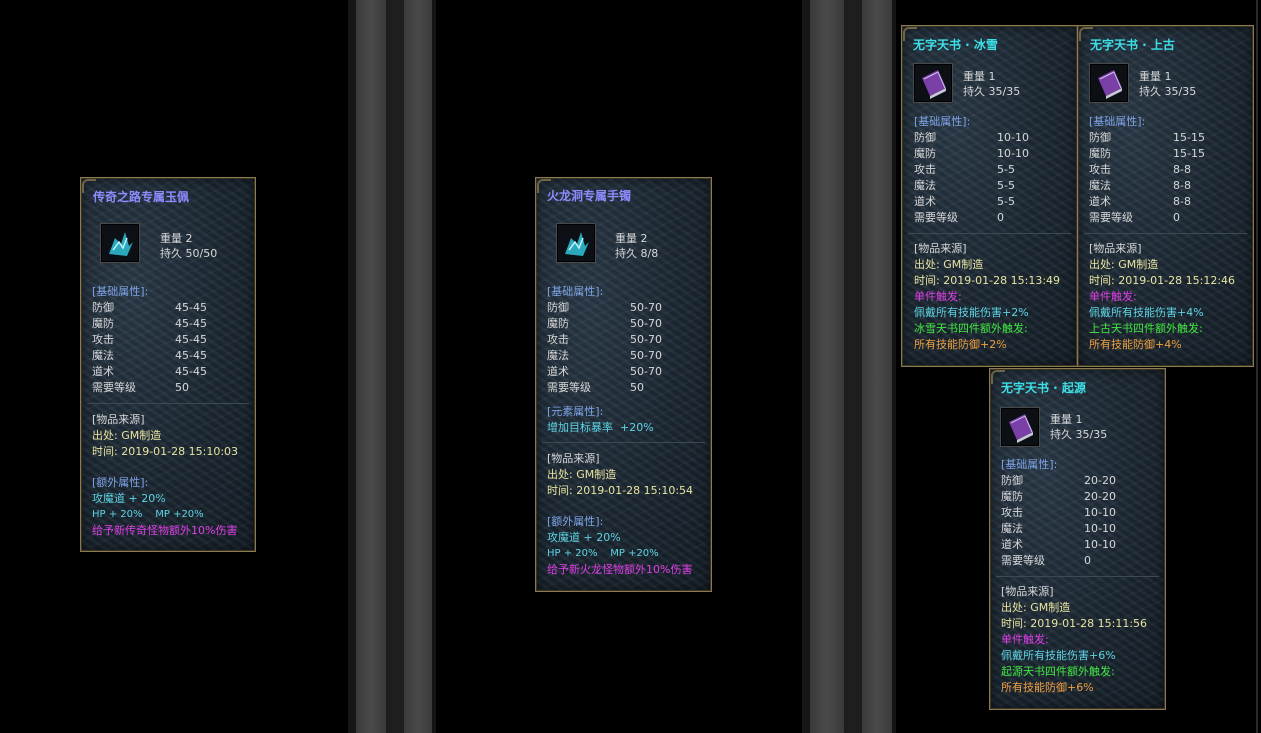 The image size is (1261, 733). I want to click on extra-attribute-bonus: 给予新传奇怪物额外10%伤害, so click(165, 530).